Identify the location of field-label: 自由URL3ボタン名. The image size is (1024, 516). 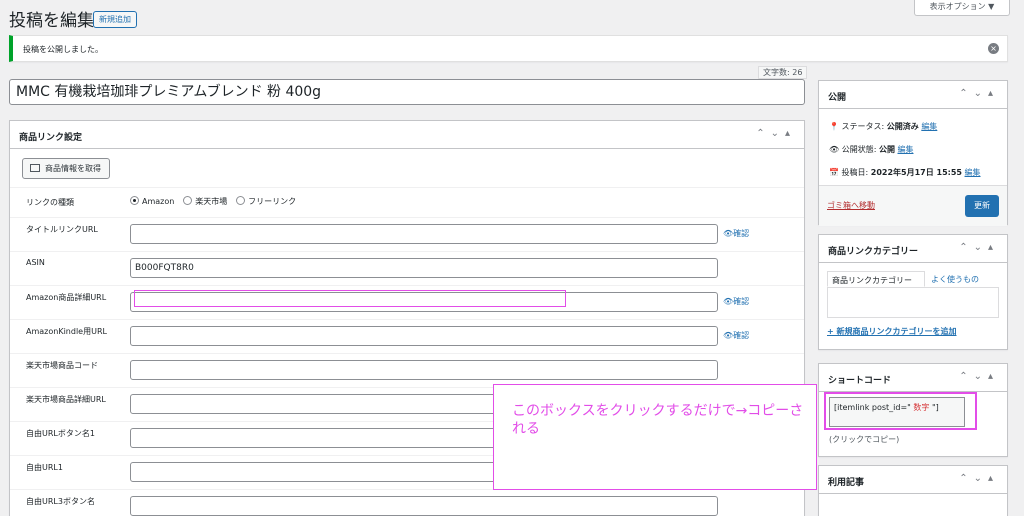
(60, 501).